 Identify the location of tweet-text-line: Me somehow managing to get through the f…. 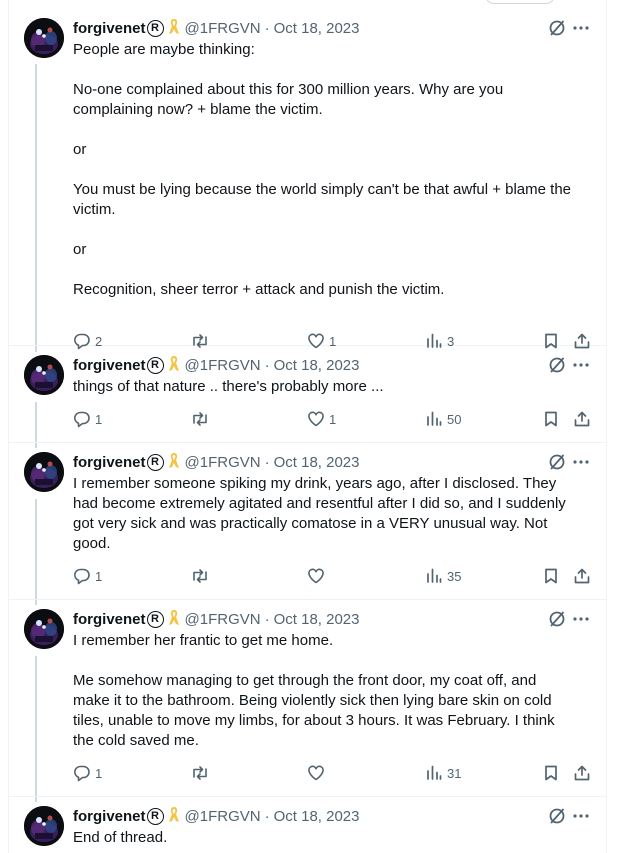
(305, 680).